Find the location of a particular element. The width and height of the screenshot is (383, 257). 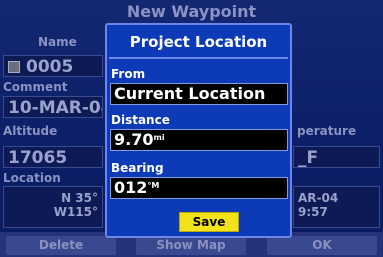

altitude-label: Altitude is located at coordinates (30, 131).